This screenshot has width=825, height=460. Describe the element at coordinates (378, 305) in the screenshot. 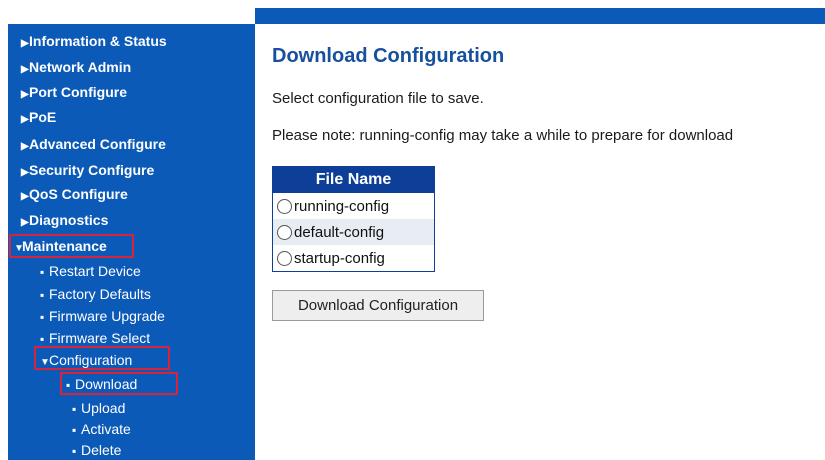

I see `download-configuration-button: Download Configuration` at that location.